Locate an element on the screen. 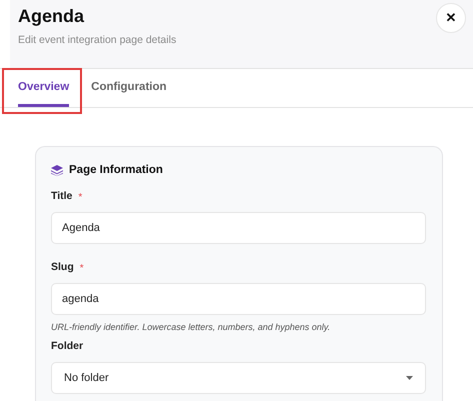 The width and height of the screenshot is (473, 401). field-hint: URL-friendly identifier. Lowercase letters, numbers, and hyphens only. is located at coordinates (190, 327).